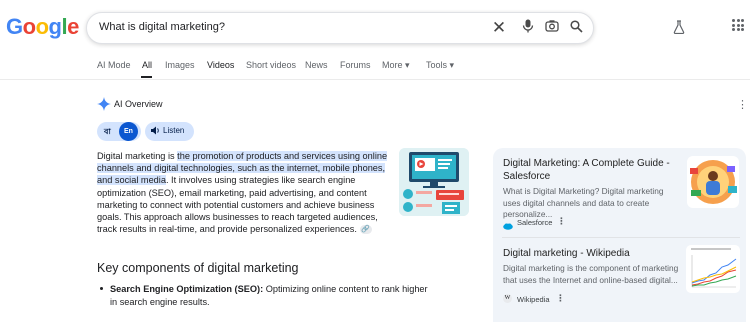  I want to click on apps-grid-icon, so click(738, 25).